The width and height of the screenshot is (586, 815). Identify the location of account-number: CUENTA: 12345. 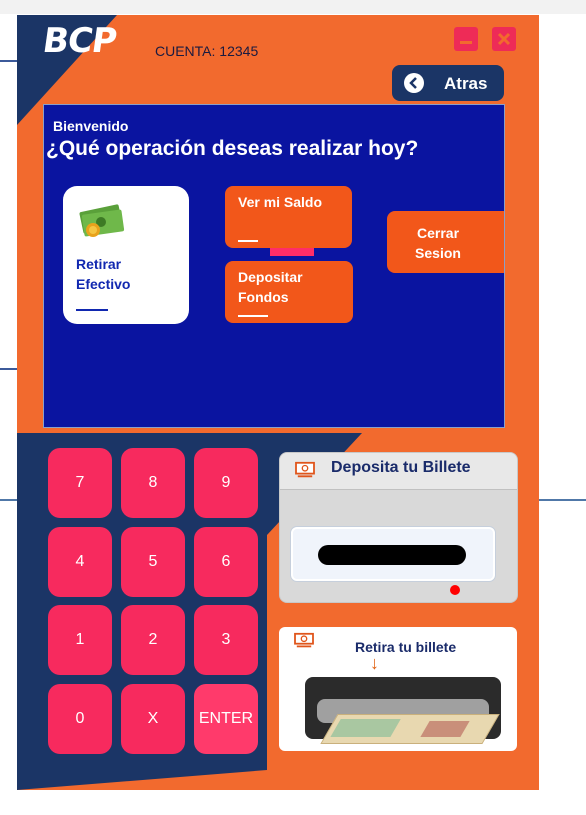
(207, 51).